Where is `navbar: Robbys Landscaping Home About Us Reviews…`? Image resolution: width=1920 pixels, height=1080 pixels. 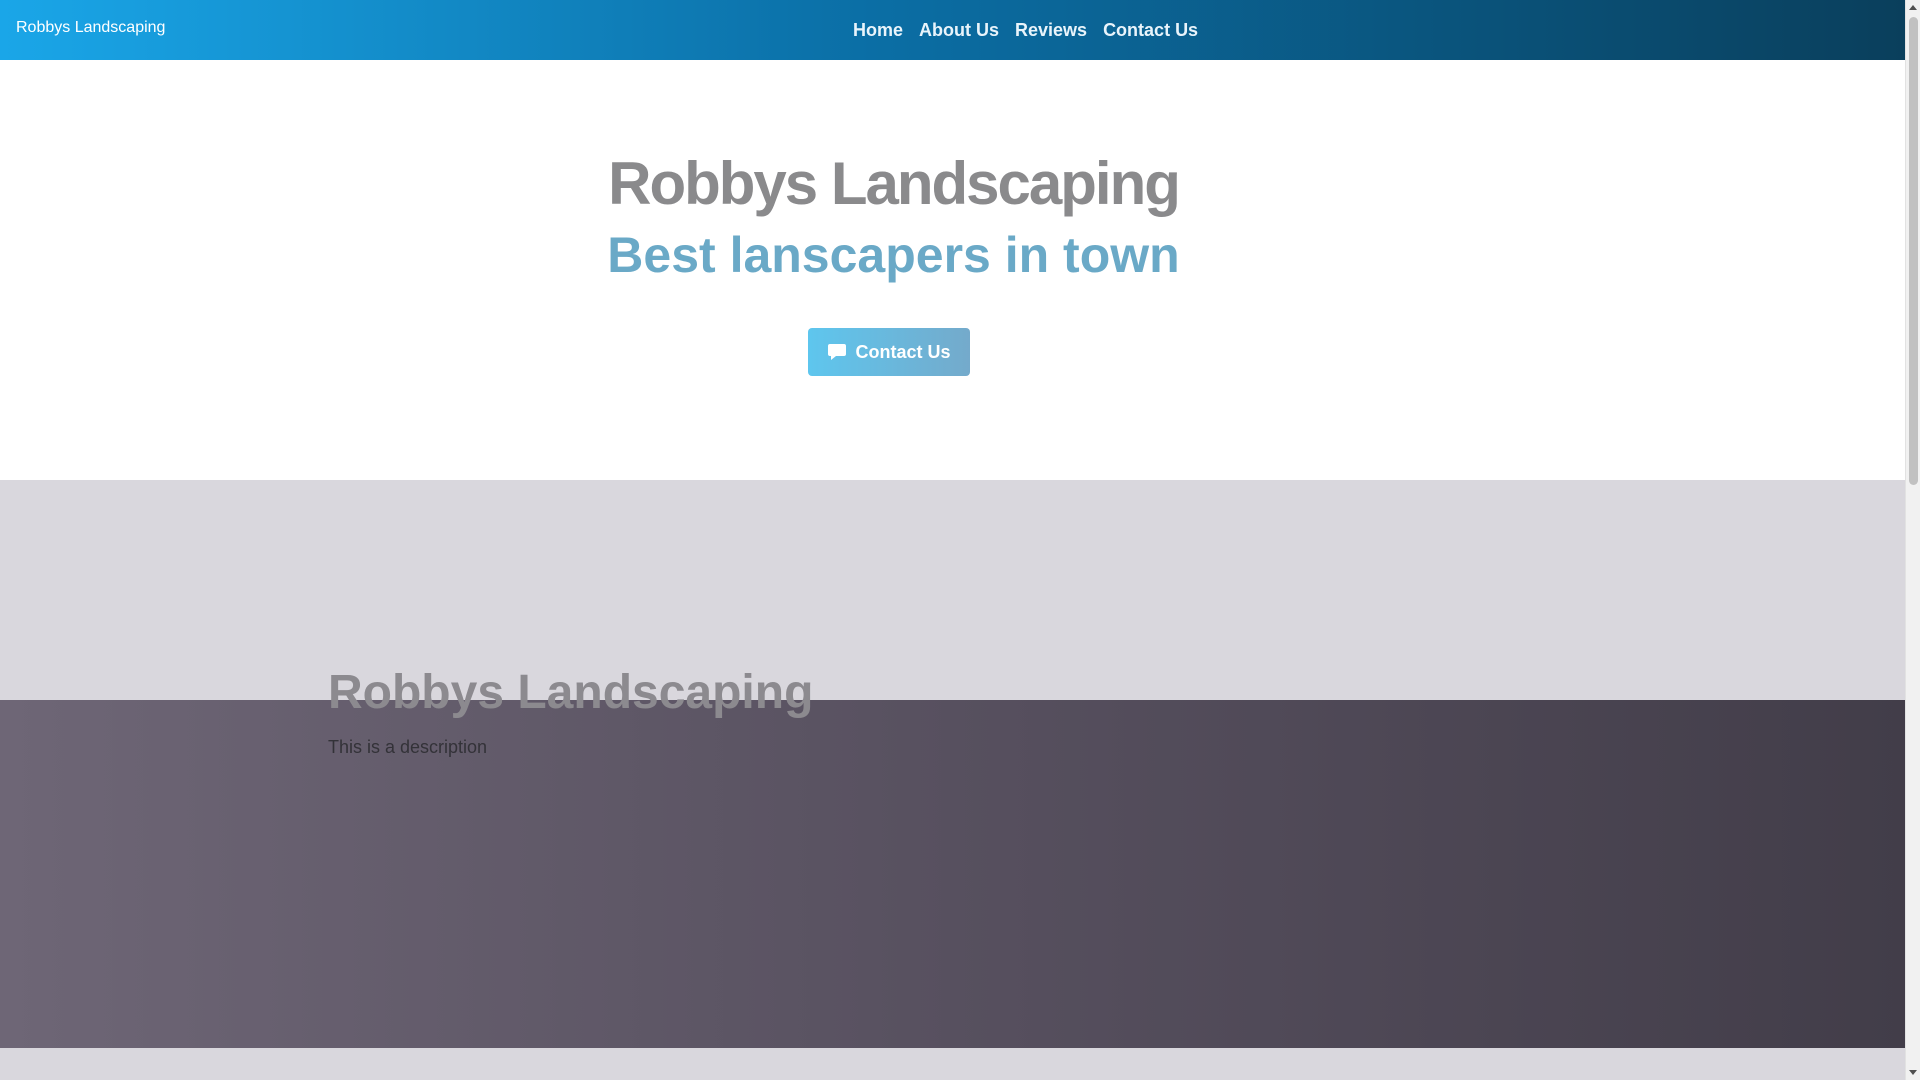
navbar: Robbys Landscaping Home About Us Reviews… is located at coordinates (952, 30).